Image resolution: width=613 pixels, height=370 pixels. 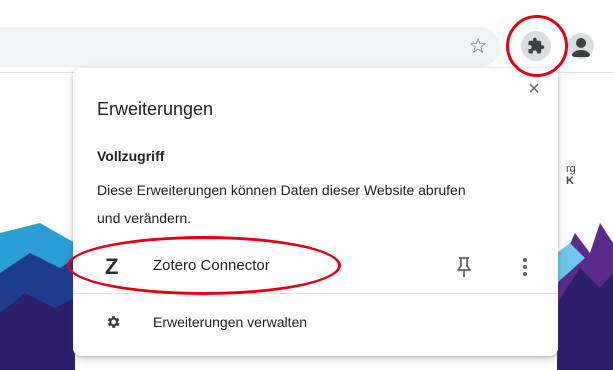 What do you see at coordinates (211, 265) in the screenshot?
I see `extension-name: Zotero Connector` at bounding box center [211, 265].